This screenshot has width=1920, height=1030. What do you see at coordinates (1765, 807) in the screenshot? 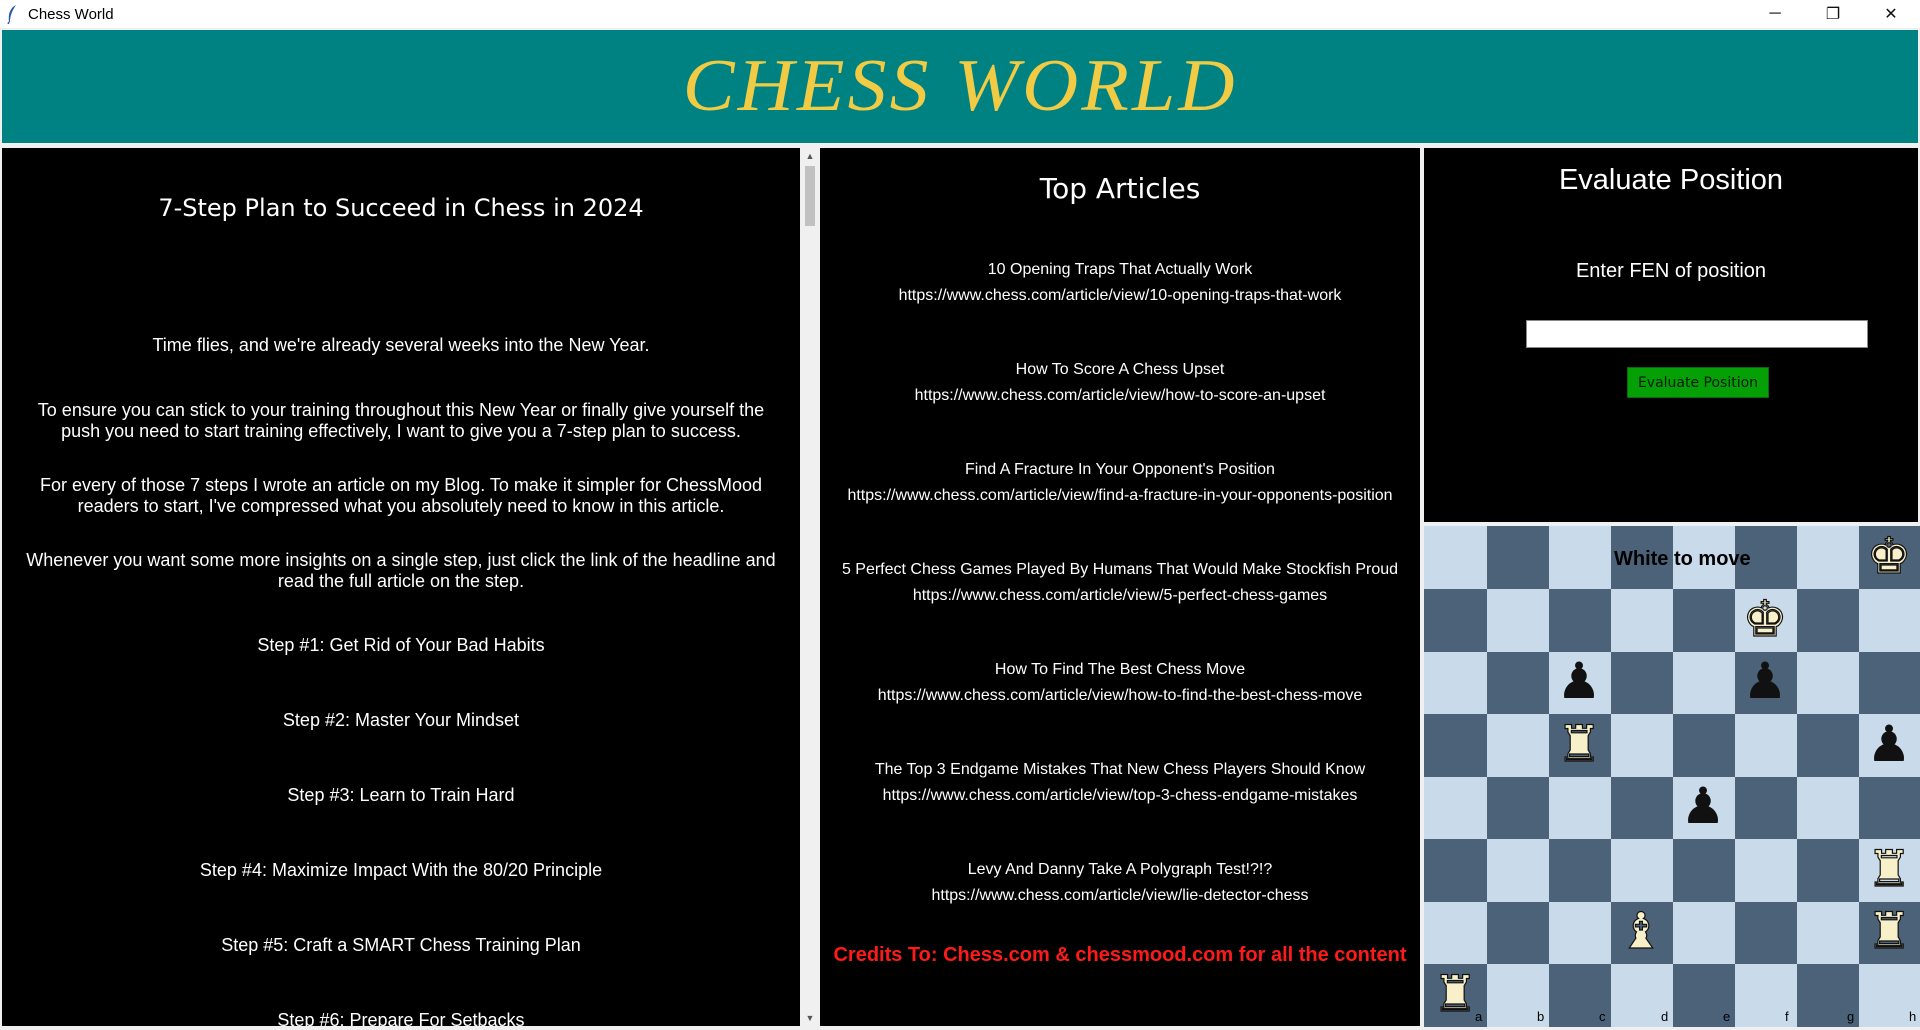
I see `board-square-f4` at bounding box center [1765, 807].